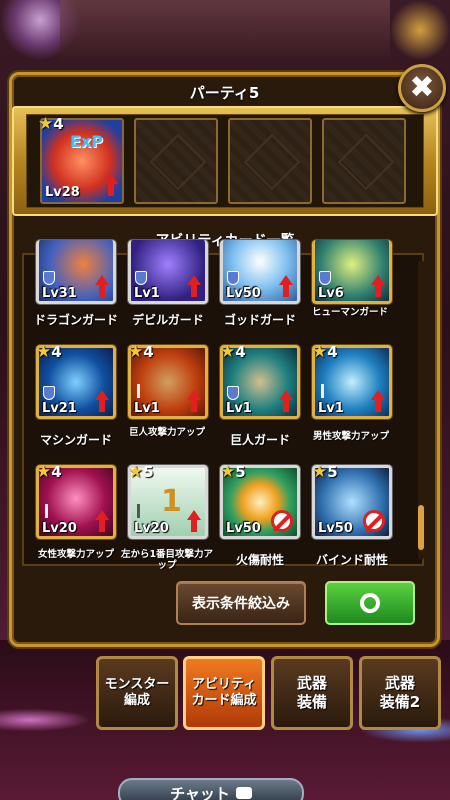 The width and height of the screenshot is (450, 800). Describe the element at coordinates (168, 380) in the screenshot. I see `ability-card-giant-attack-up: ★4 Lv1` at that location.